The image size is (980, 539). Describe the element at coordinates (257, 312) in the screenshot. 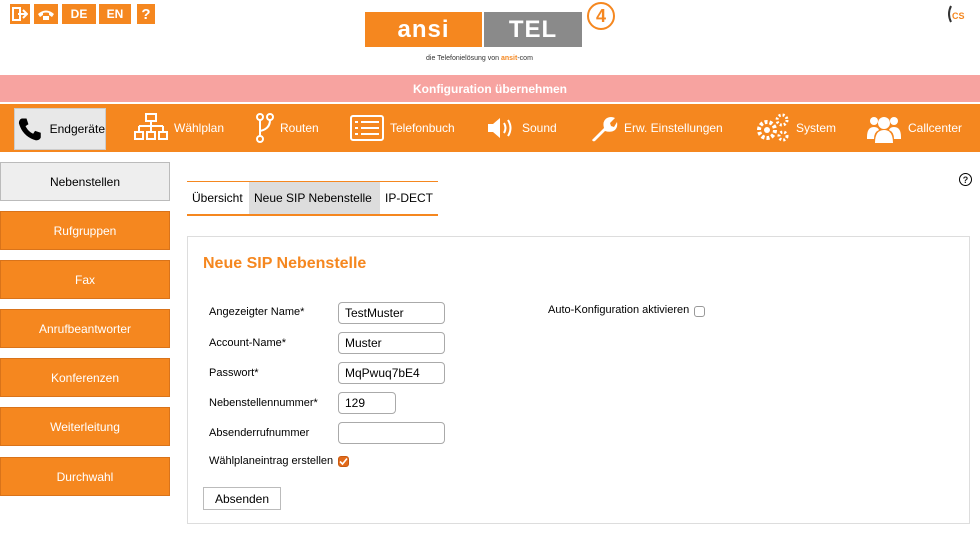

I see `display-name-label: Angezeigter Name*` at that location.